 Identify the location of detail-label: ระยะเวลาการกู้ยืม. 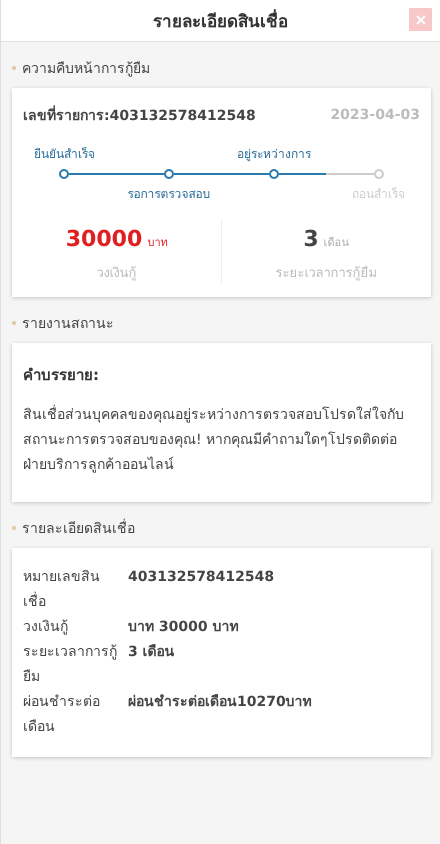
(70, 665).